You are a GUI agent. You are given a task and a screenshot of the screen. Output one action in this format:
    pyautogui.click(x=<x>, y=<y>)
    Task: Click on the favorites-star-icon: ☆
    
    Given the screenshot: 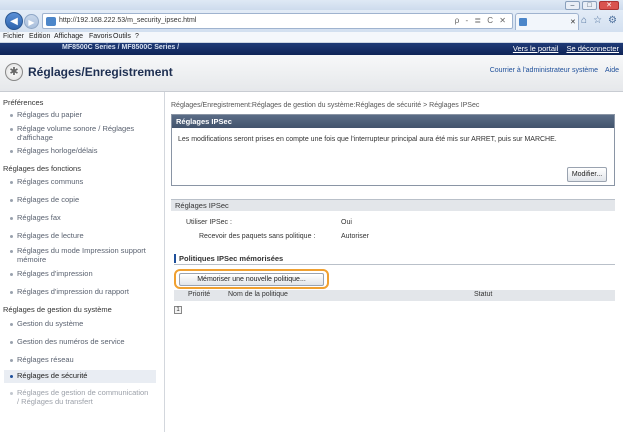 What is the action you would take?
    pyautogui.click(x=597, y=20)
    